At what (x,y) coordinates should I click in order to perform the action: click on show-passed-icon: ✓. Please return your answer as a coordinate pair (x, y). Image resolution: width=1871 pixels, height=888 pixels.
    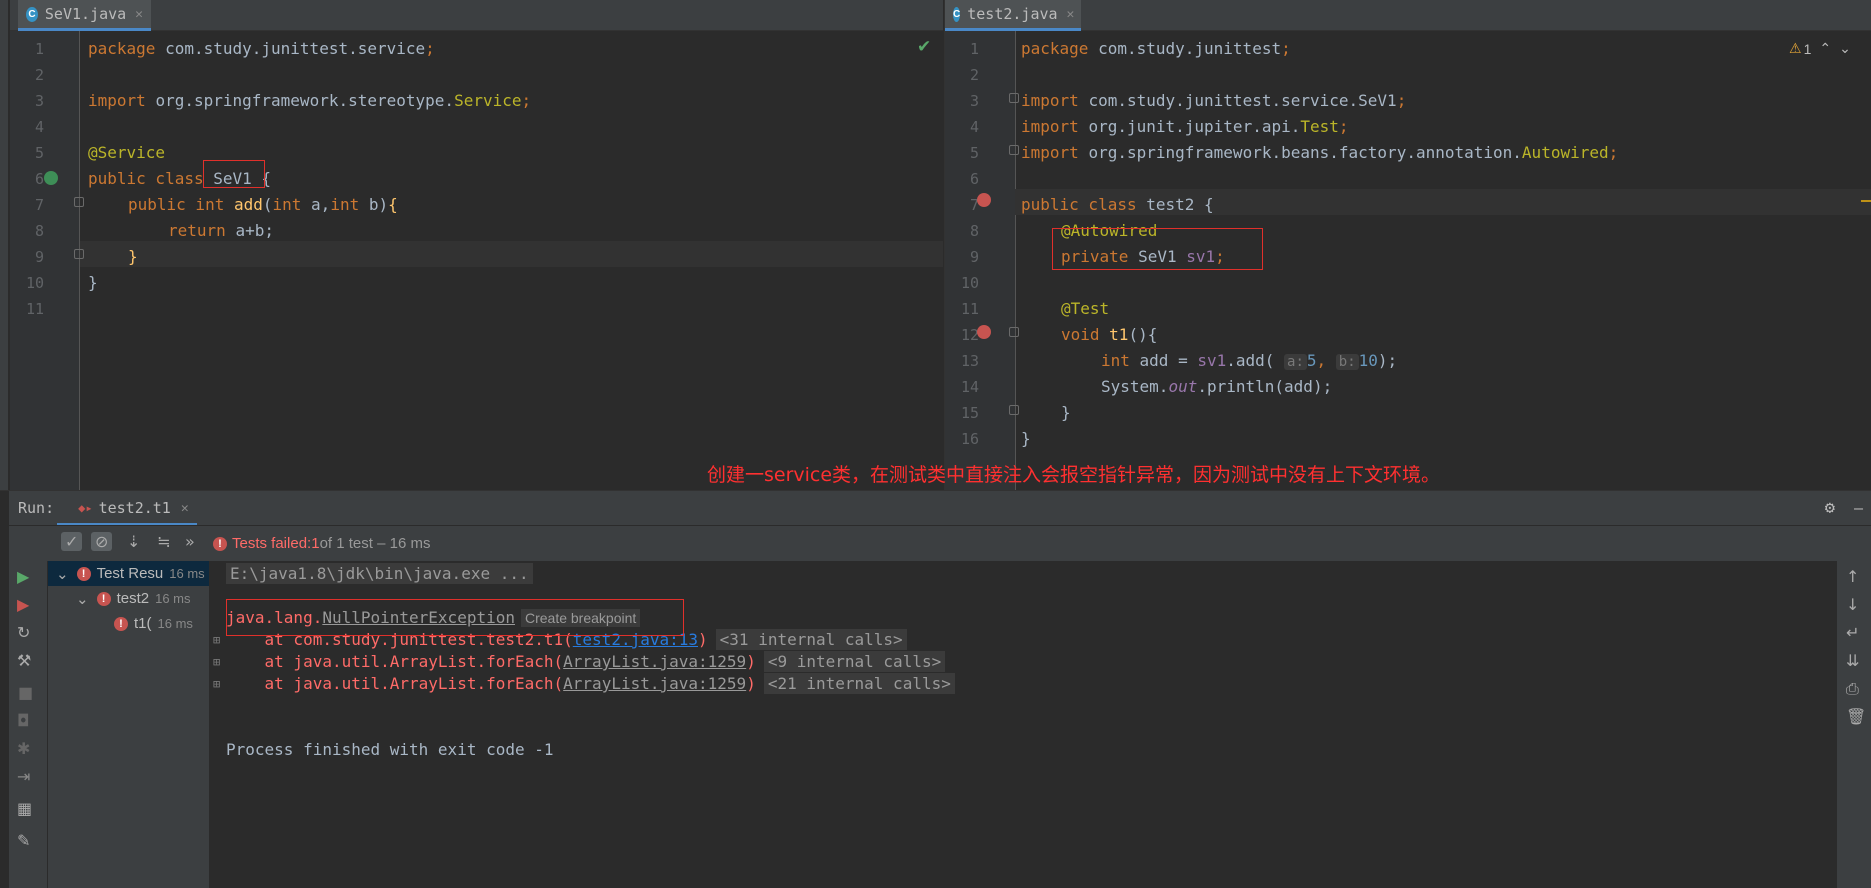
    Looking at the image, I should click on (72, 541).